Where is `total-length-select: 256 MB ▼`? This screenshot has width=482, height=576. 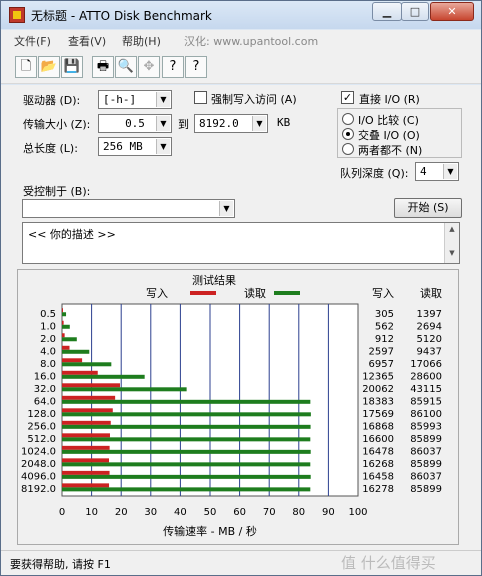
total-length-select: 256 MB ▼ is located at coordinates (135, 146).